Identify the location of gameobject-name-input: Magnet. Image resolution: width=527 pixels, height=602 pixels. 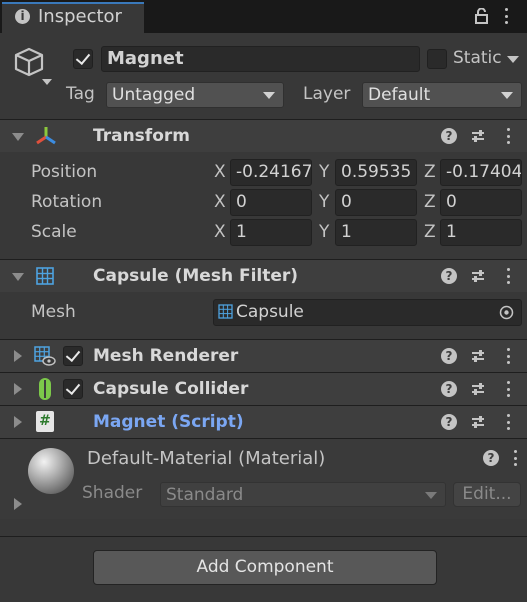
(260, 59).